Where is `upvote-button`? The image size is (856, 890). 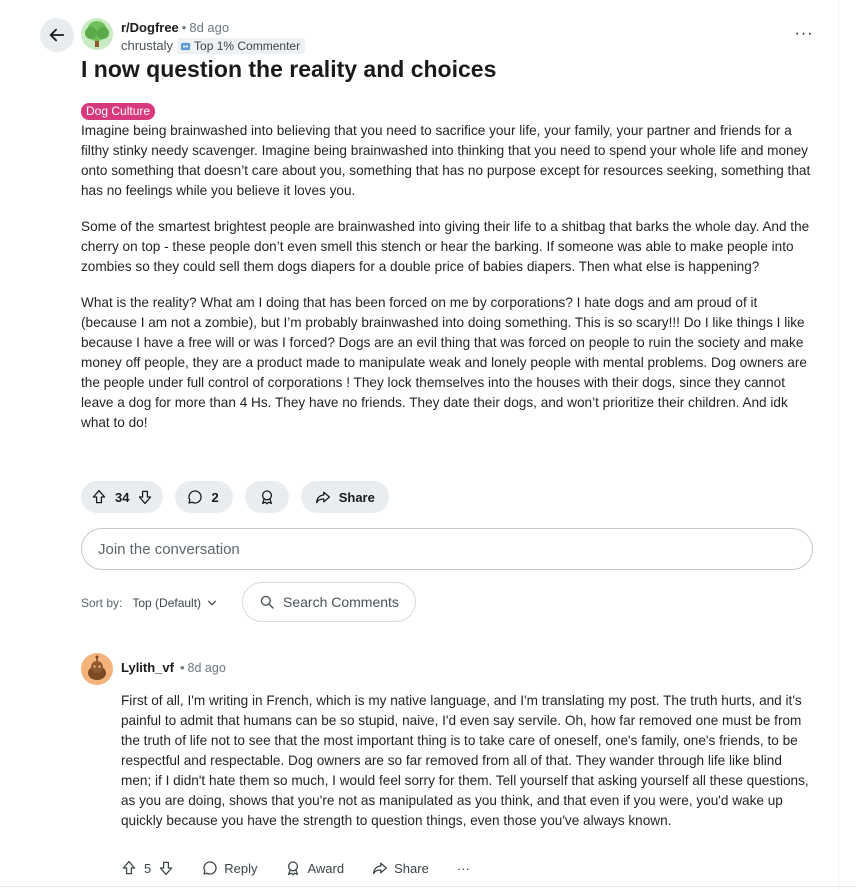
upvote-button is located at coordinates (99, 497).